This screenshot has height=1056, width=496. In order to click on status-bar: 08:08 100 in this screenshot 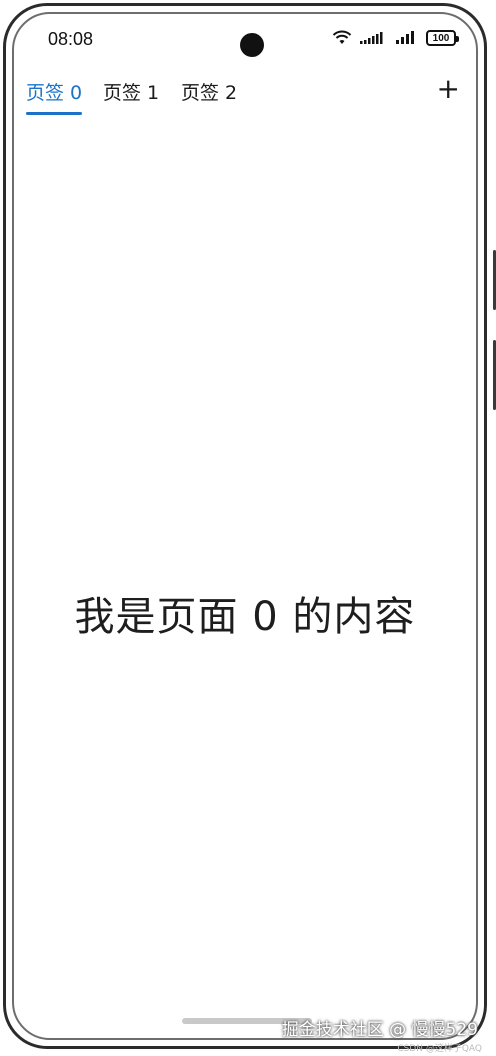, I will do `click(245, 41)`.